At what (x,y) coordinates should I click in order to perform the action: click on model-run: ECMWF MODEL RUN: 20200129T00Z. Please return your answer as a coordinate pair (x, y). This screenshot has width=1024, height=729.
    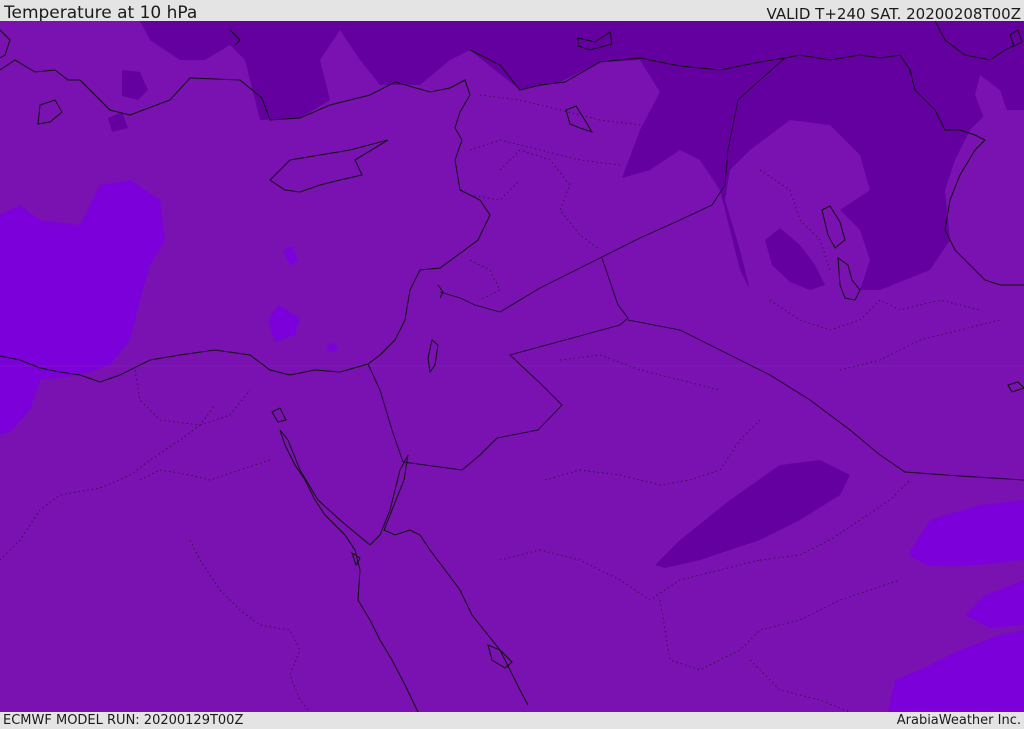
    Looking at the image, I should click on (123, 720).